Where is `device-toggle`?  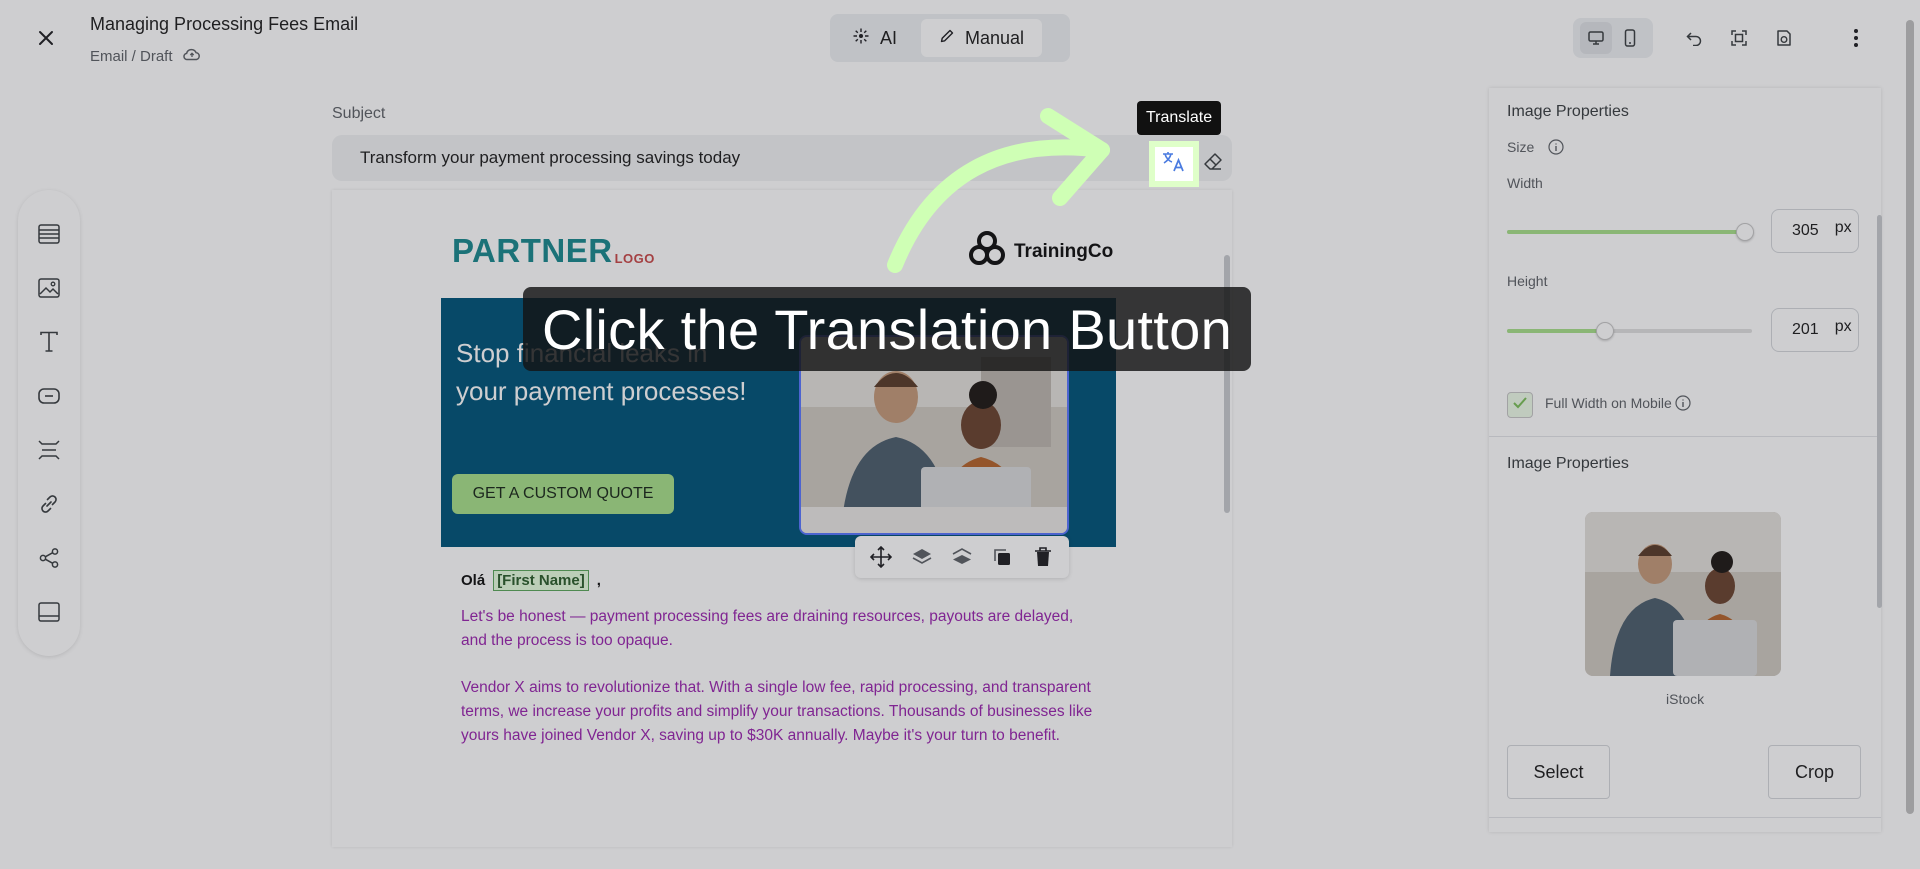
device-toggle is located at coordinates (1613, 38).